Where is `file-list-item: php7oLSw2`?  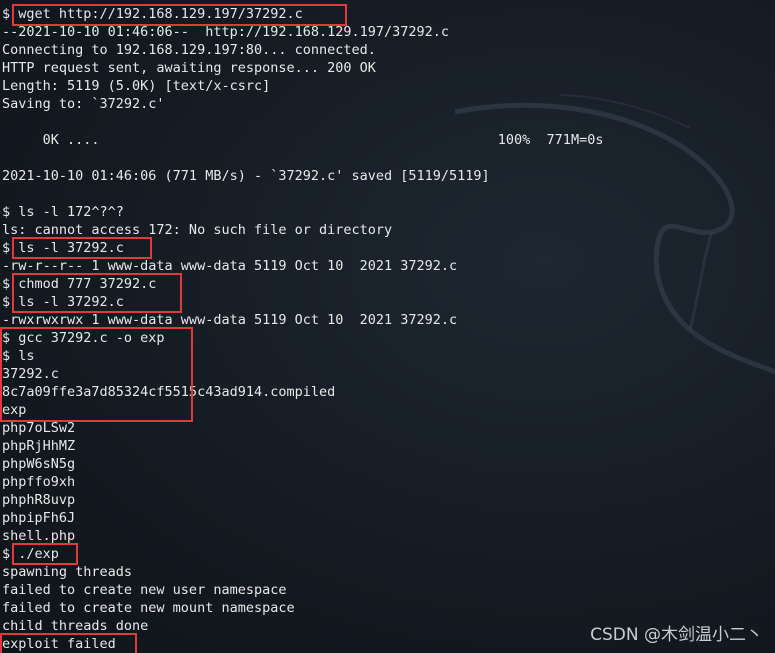
file-list-item: php7oLSw2 is located at coordinates (39, 428).